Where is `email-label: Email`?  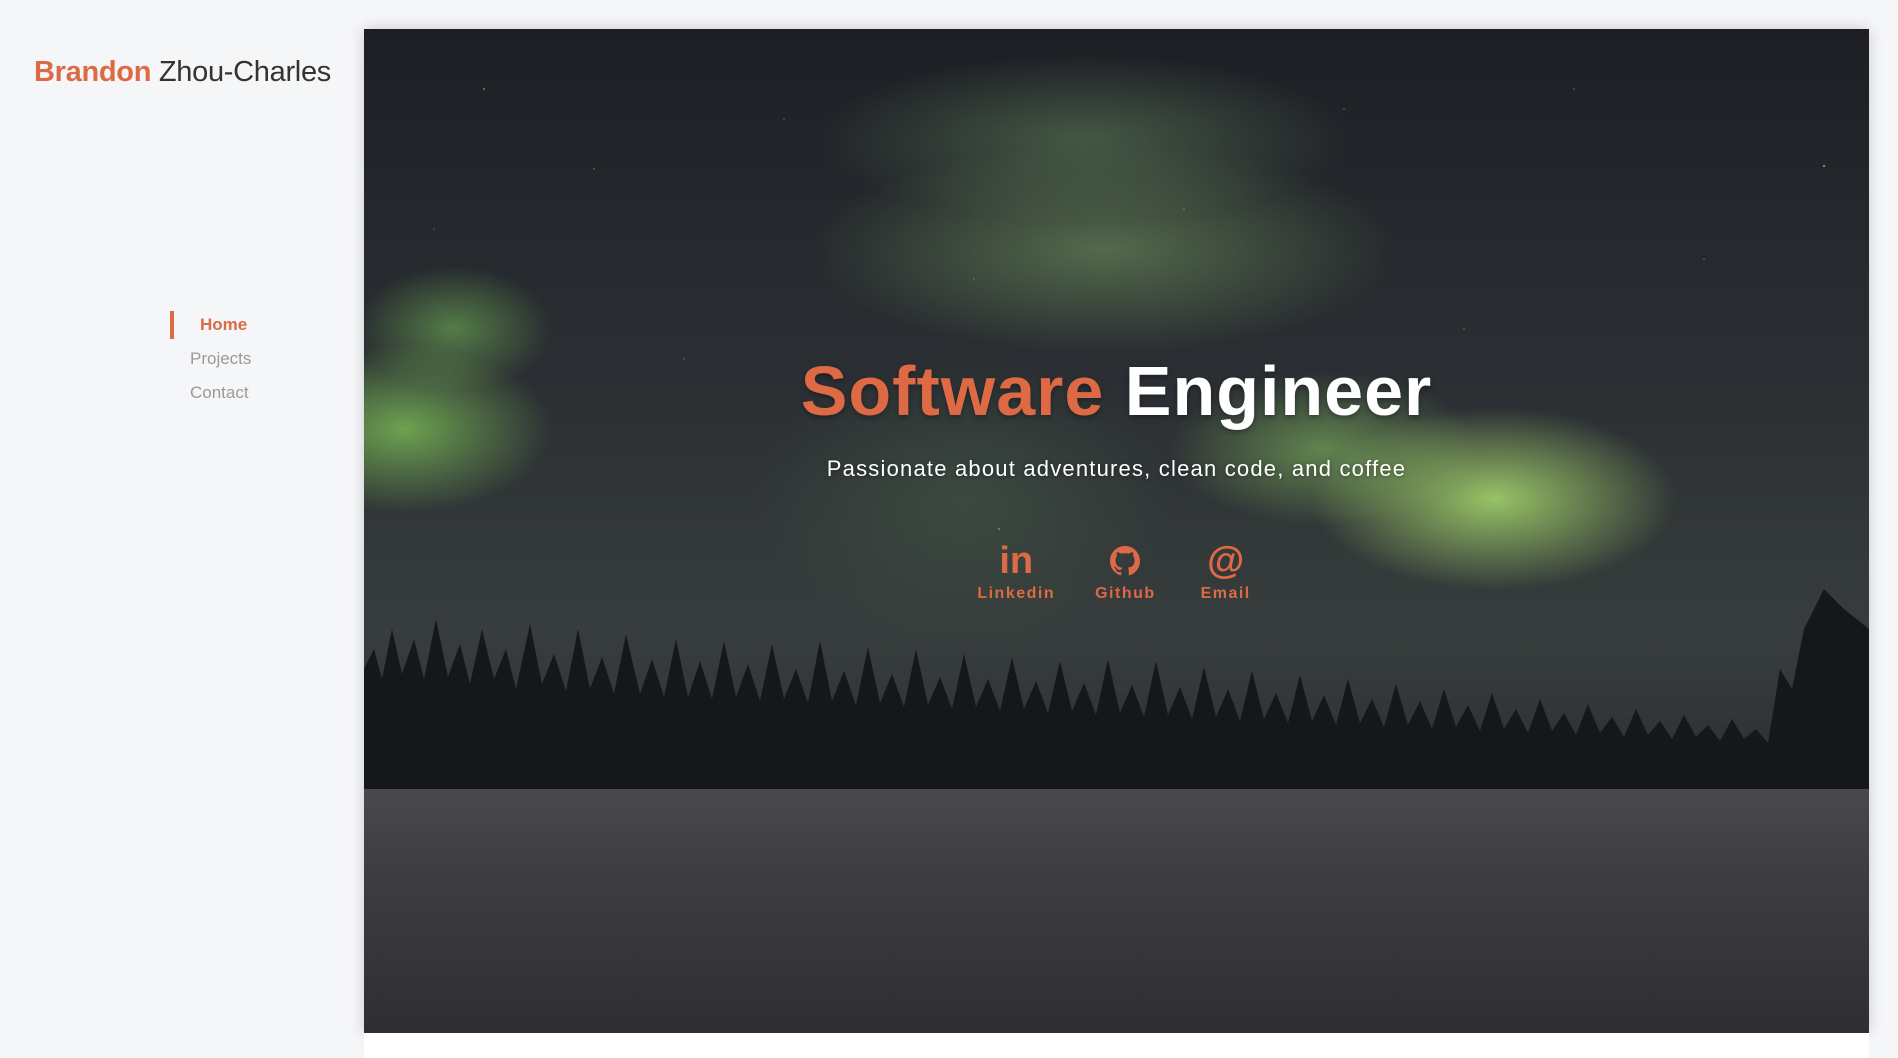 email-label: Email is located at coordinates (1225, 593).